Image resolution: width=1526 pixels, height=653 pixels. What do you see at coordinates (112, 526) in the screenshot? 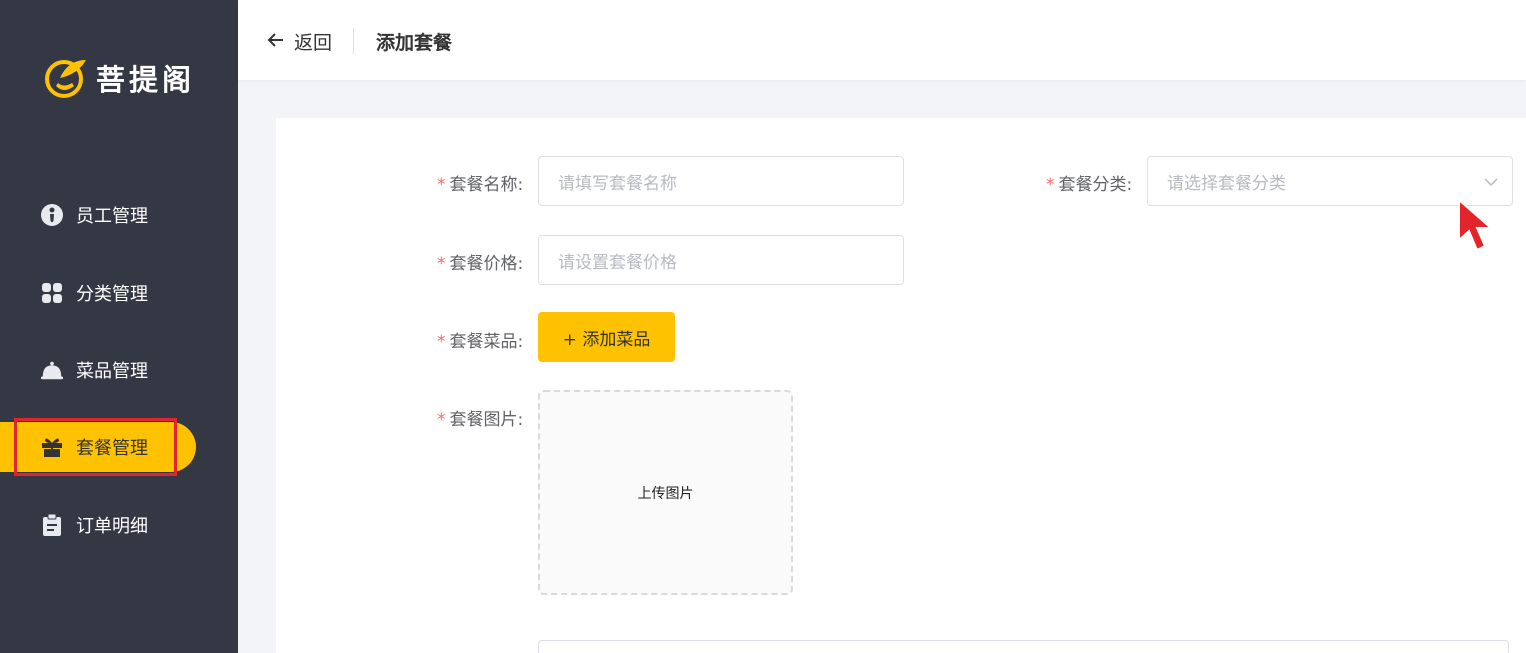
I see `sidebar-item-label: 订单明细` at bounding box center [112, 526].